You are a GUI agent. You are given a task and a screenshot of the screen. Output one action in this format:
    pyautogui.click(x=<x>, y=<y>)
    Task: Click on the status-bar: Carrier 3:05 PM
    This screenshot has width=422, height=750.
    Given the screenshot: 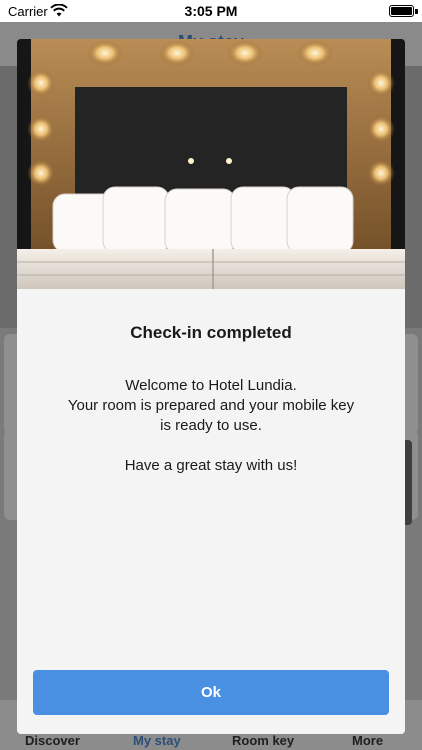 What is the action you would take?
    pyautogui.click(x=211, y=11)
    